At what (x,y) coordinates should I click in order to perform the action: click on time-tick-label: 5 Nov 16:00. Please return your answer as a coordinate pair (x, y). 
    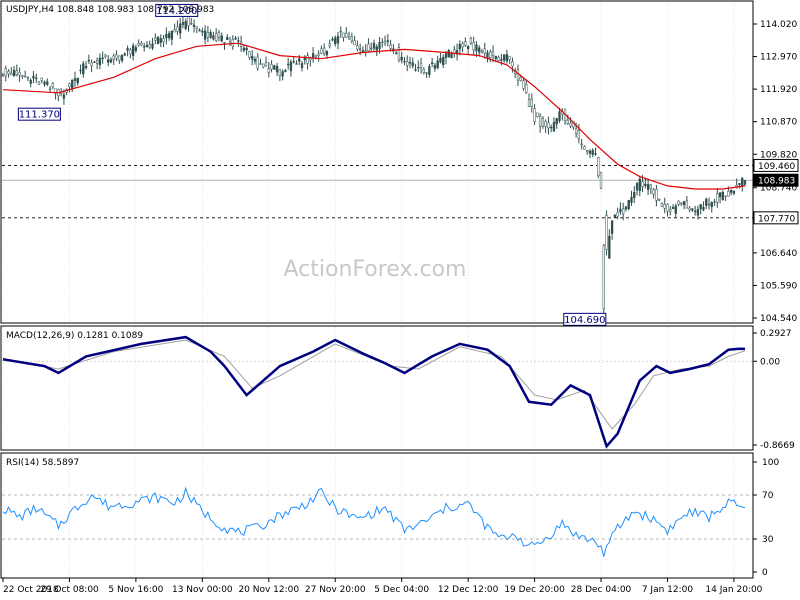
    Looking at the image, I should click on (135, 590).